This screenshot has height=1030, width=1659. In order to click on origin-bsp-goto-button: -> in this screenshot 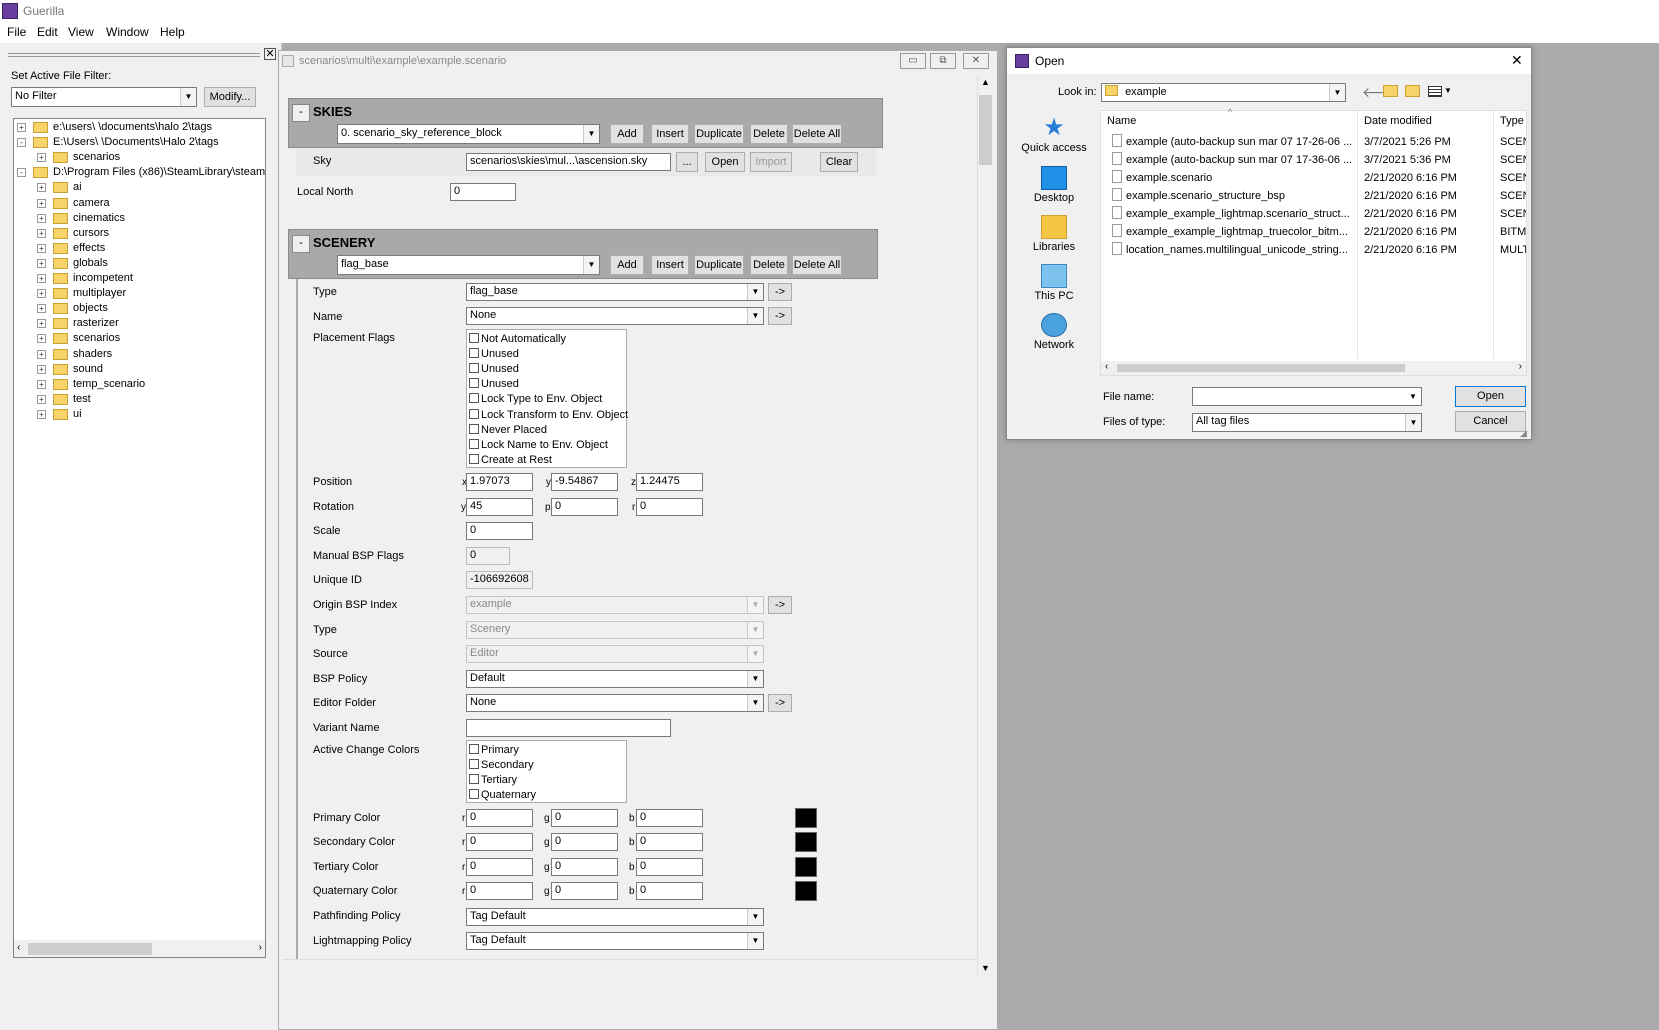, I will do `click(780, 605)`.